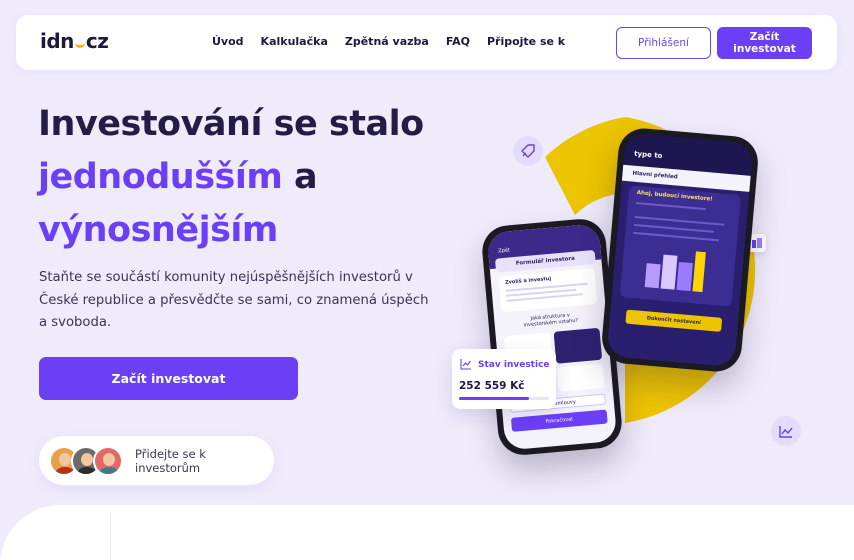 The width and height of the screenshot is (854, 560). I want to click on phone-back-card-title: Zvolíš a investuj, so click(528, 280).